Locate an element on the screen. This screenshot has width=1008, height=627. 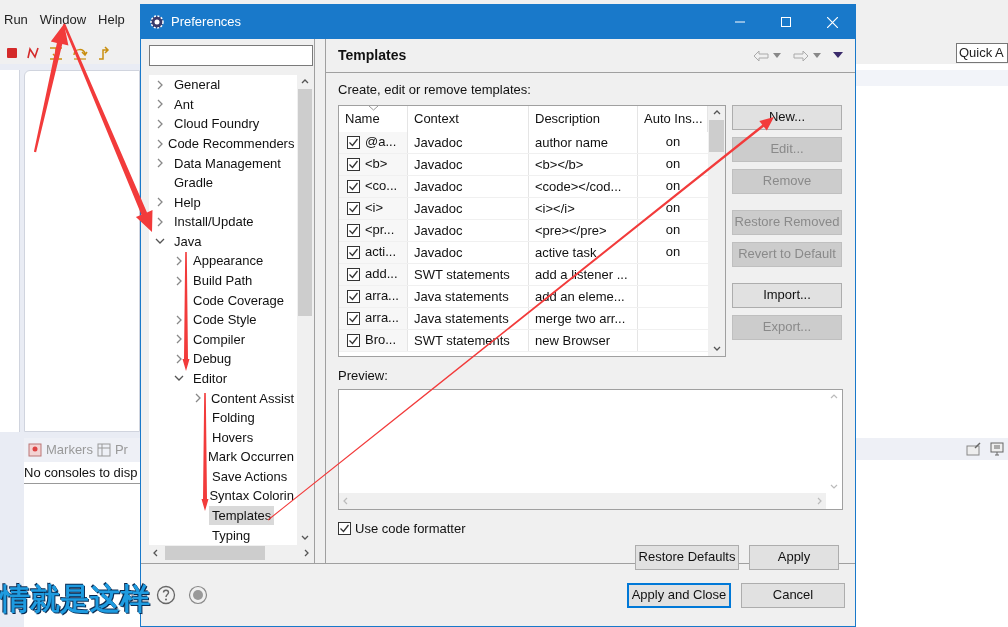
column-header: Context is located at coordinates (468, 118).